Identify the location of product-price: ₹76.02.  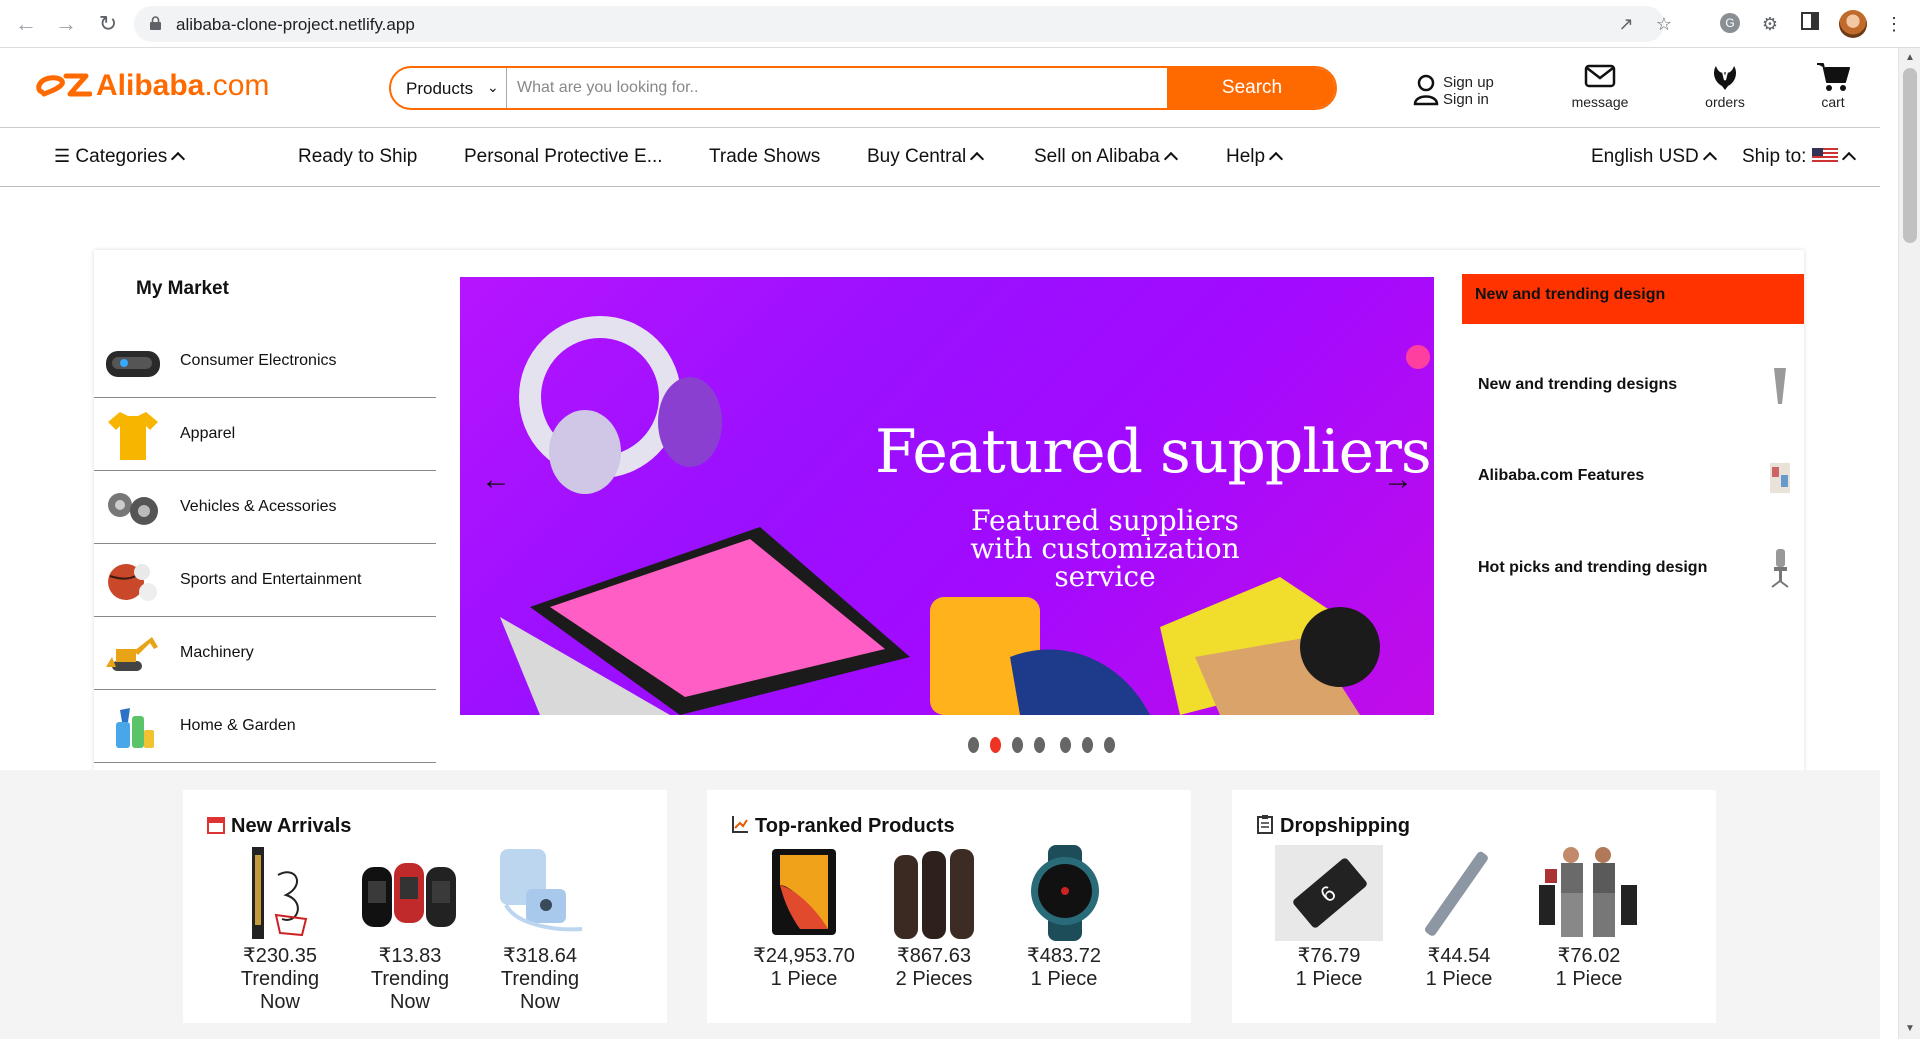
(1589, 956).